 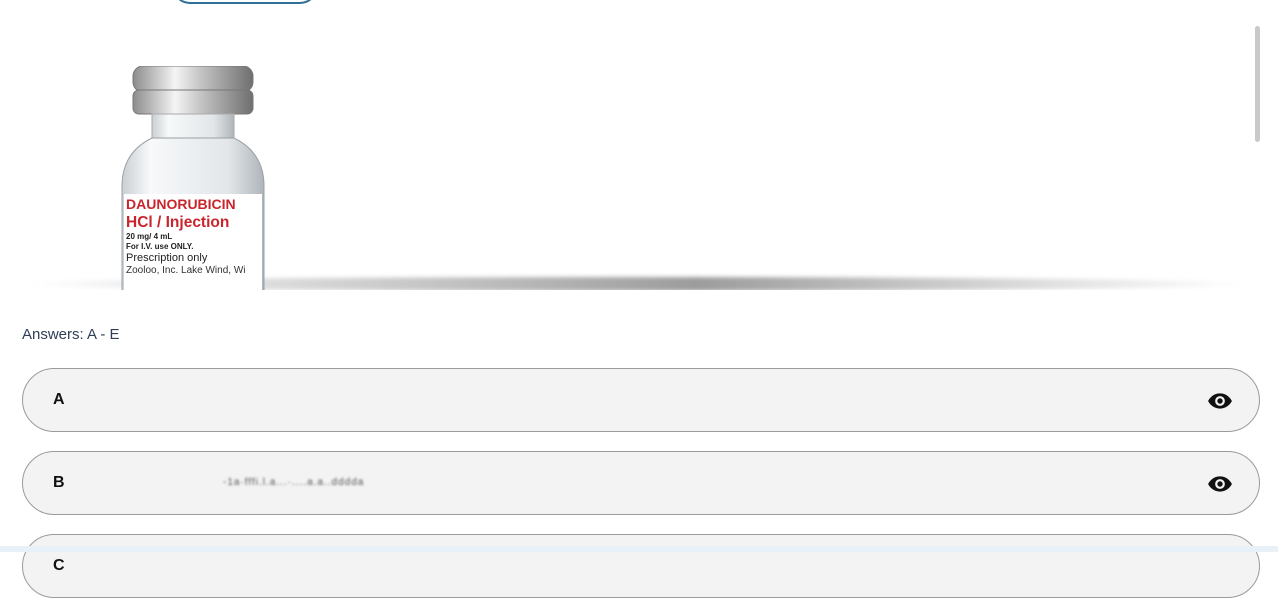 I want to click on answer-letter: B, so click(x=59, y=482).